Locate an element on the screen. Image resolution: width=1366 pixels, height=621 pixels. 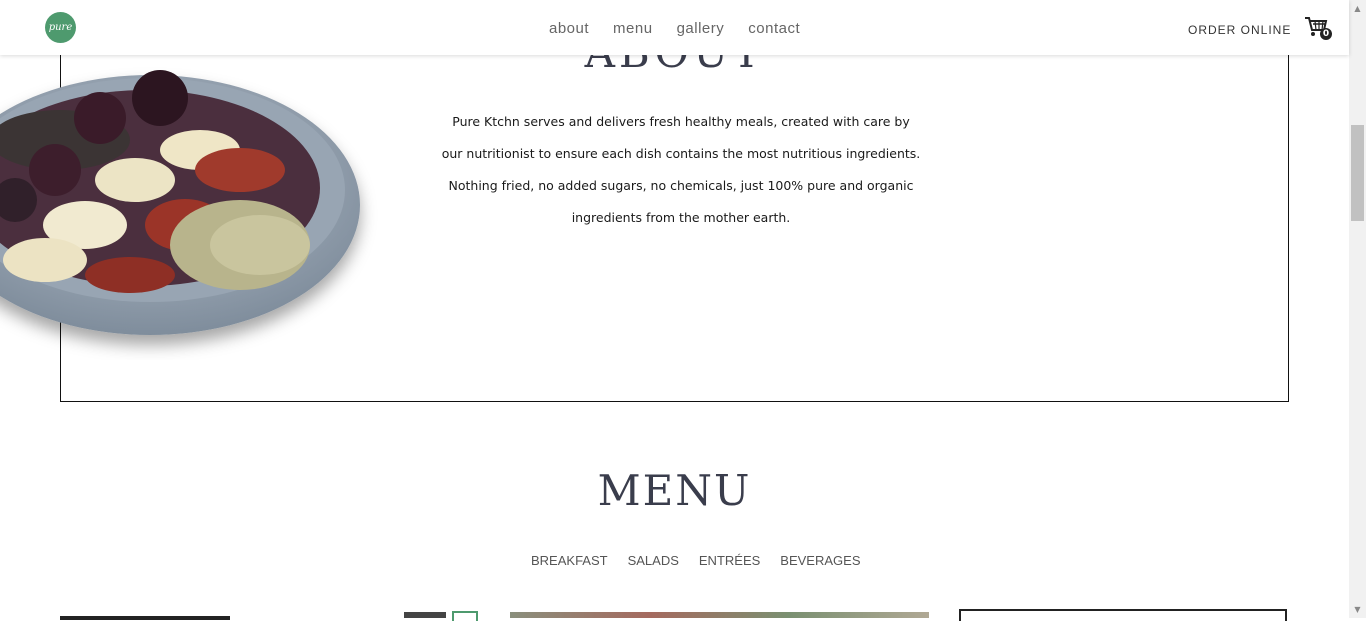
add-to-cart-button-partial is located at coordinates (465, 616).